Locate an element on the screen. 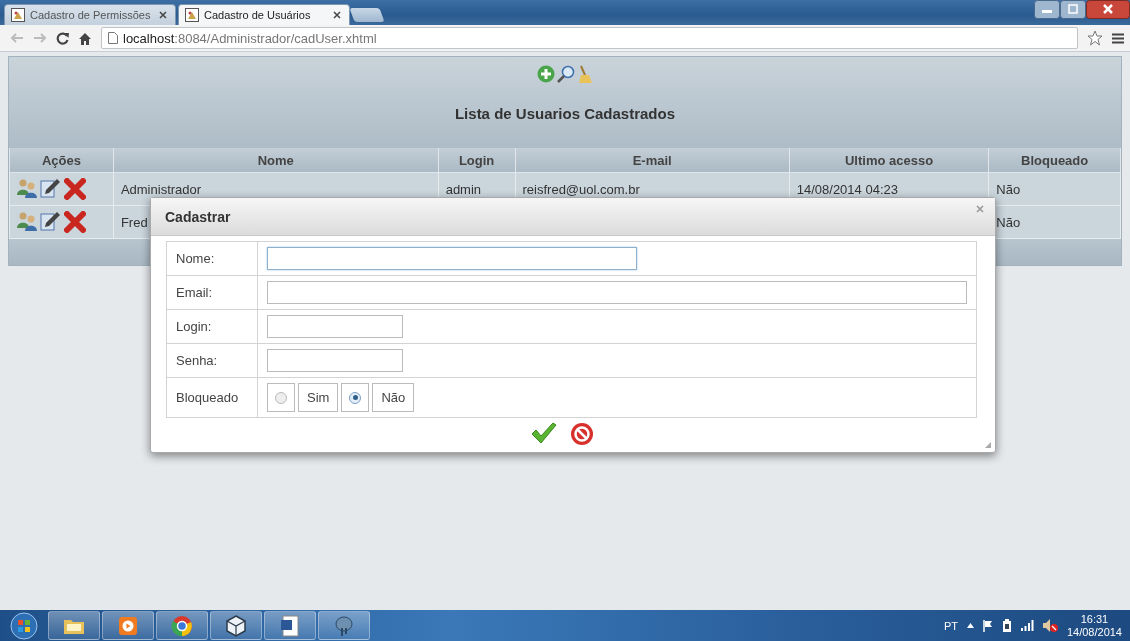  checkmark-icon is located at coordinates (543, 434).